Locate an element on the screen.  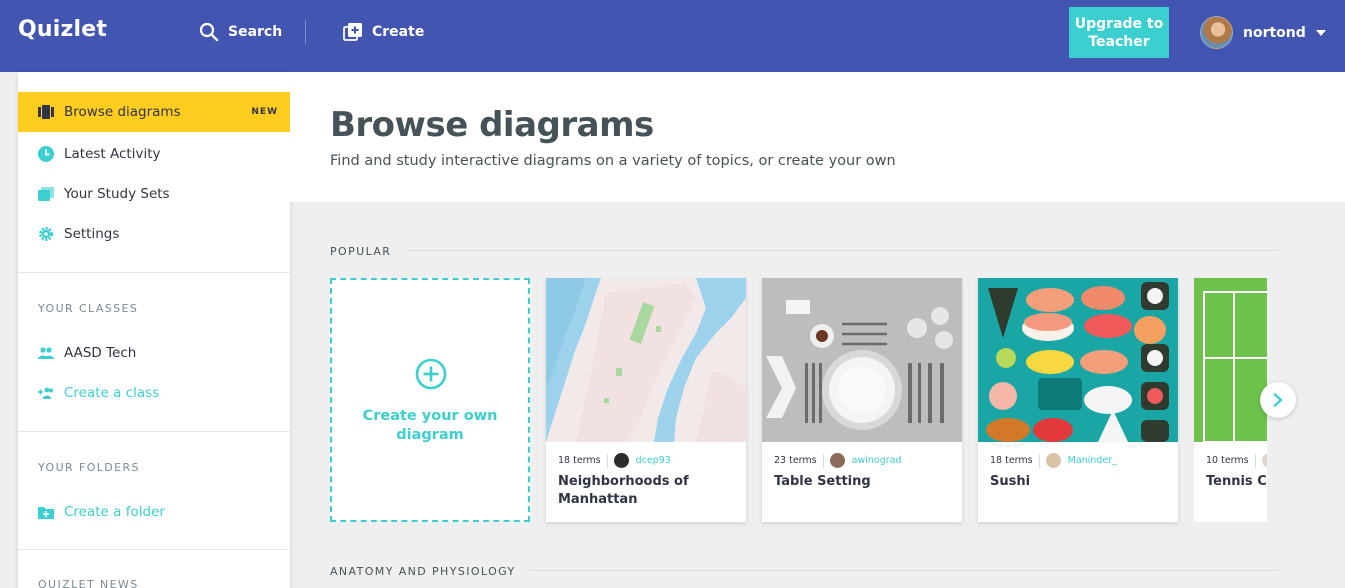
author-link: Maninder_ is located at coordinates (1092, 460).